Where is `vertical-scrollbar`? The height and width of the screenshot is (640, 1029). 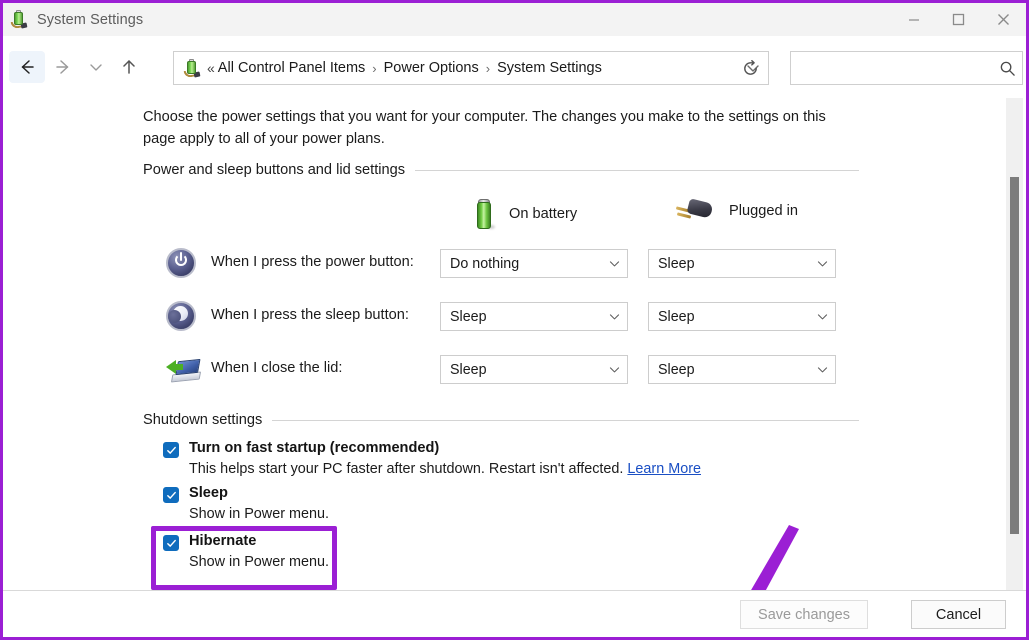 vertical-scrollbar is located at coordinates (1014, 345).